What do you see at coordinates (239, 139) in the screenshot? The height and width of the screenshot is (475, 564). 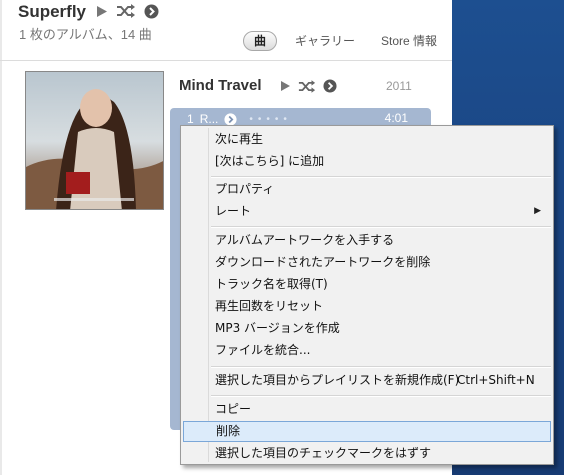 I see `menu-item-label: 次に再生` at bounding box center [239, 139].